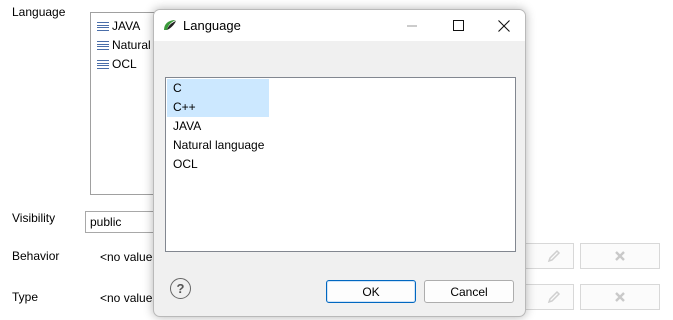 The width and height of the screenshot is (673, 320). What do you see at coordinates (25, 297) in the screenshot?
I see `type-label: Type` at bounding box center [25, 297].